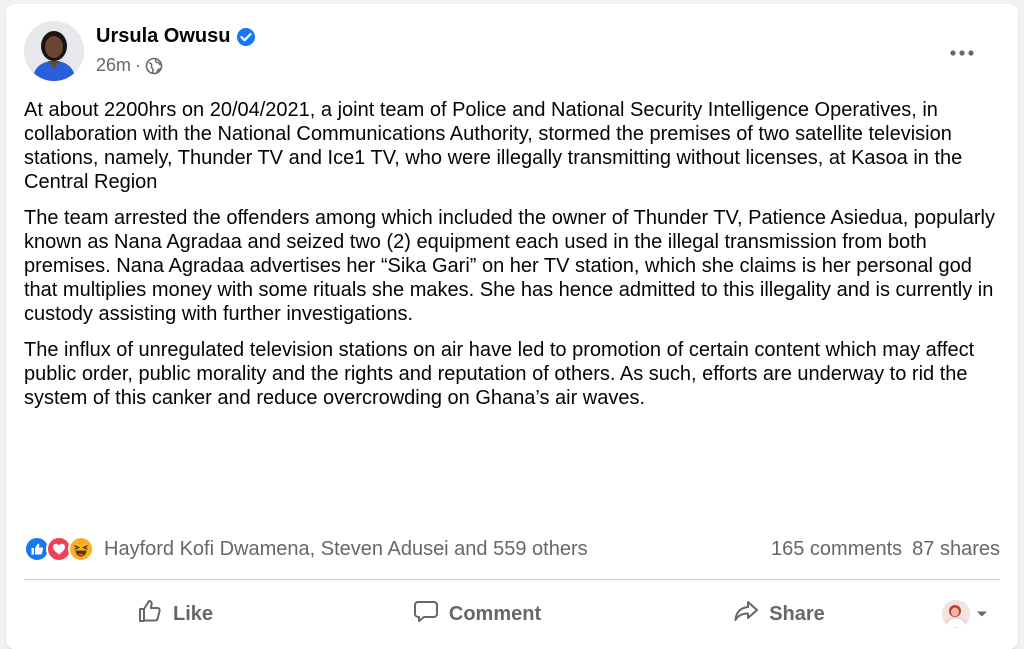 This screenshot has width=1024, height=649. I want to click on comments-count: 165 comments, so click(836, 549).